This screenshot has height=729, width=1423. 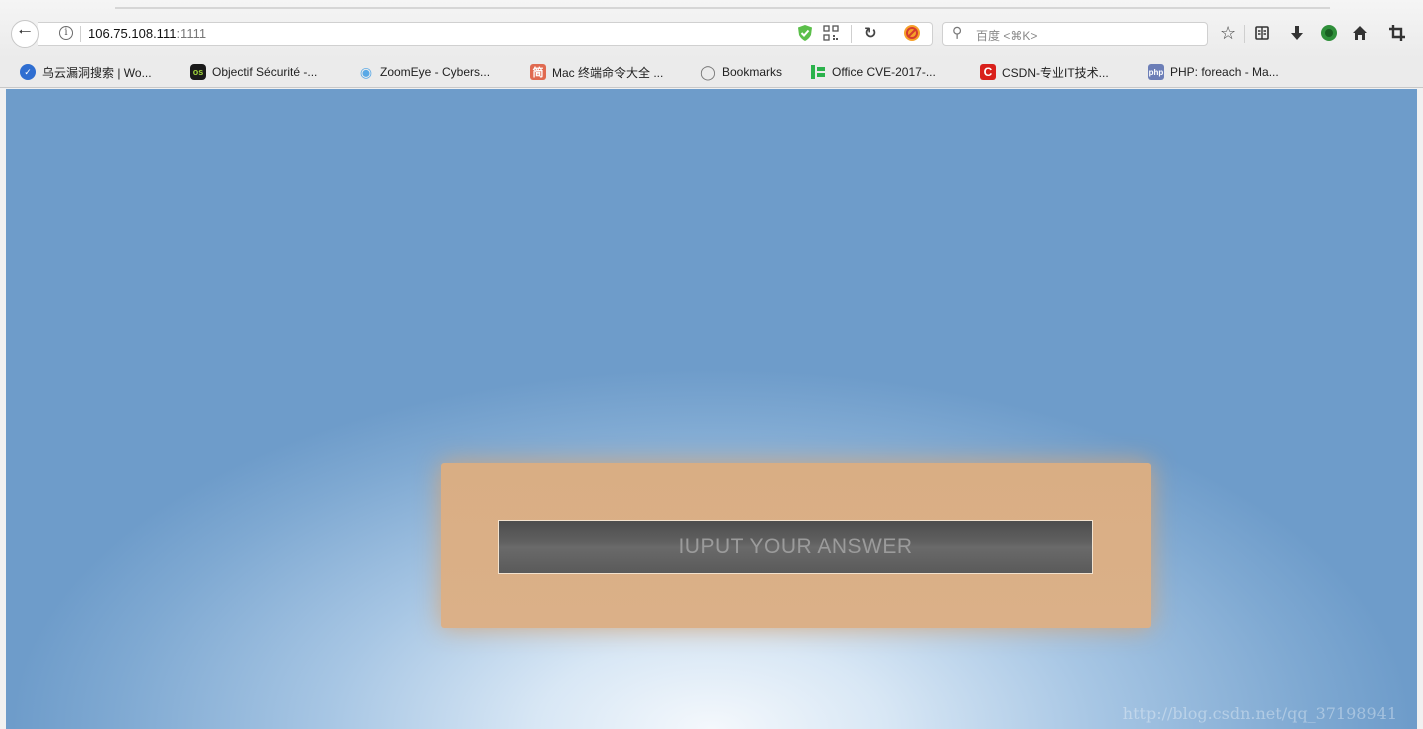 What do you see at coordinates (752, 72) in the screenshot?
I see `bookmark-label: Bookmarks` at bounding box center [752, 72].